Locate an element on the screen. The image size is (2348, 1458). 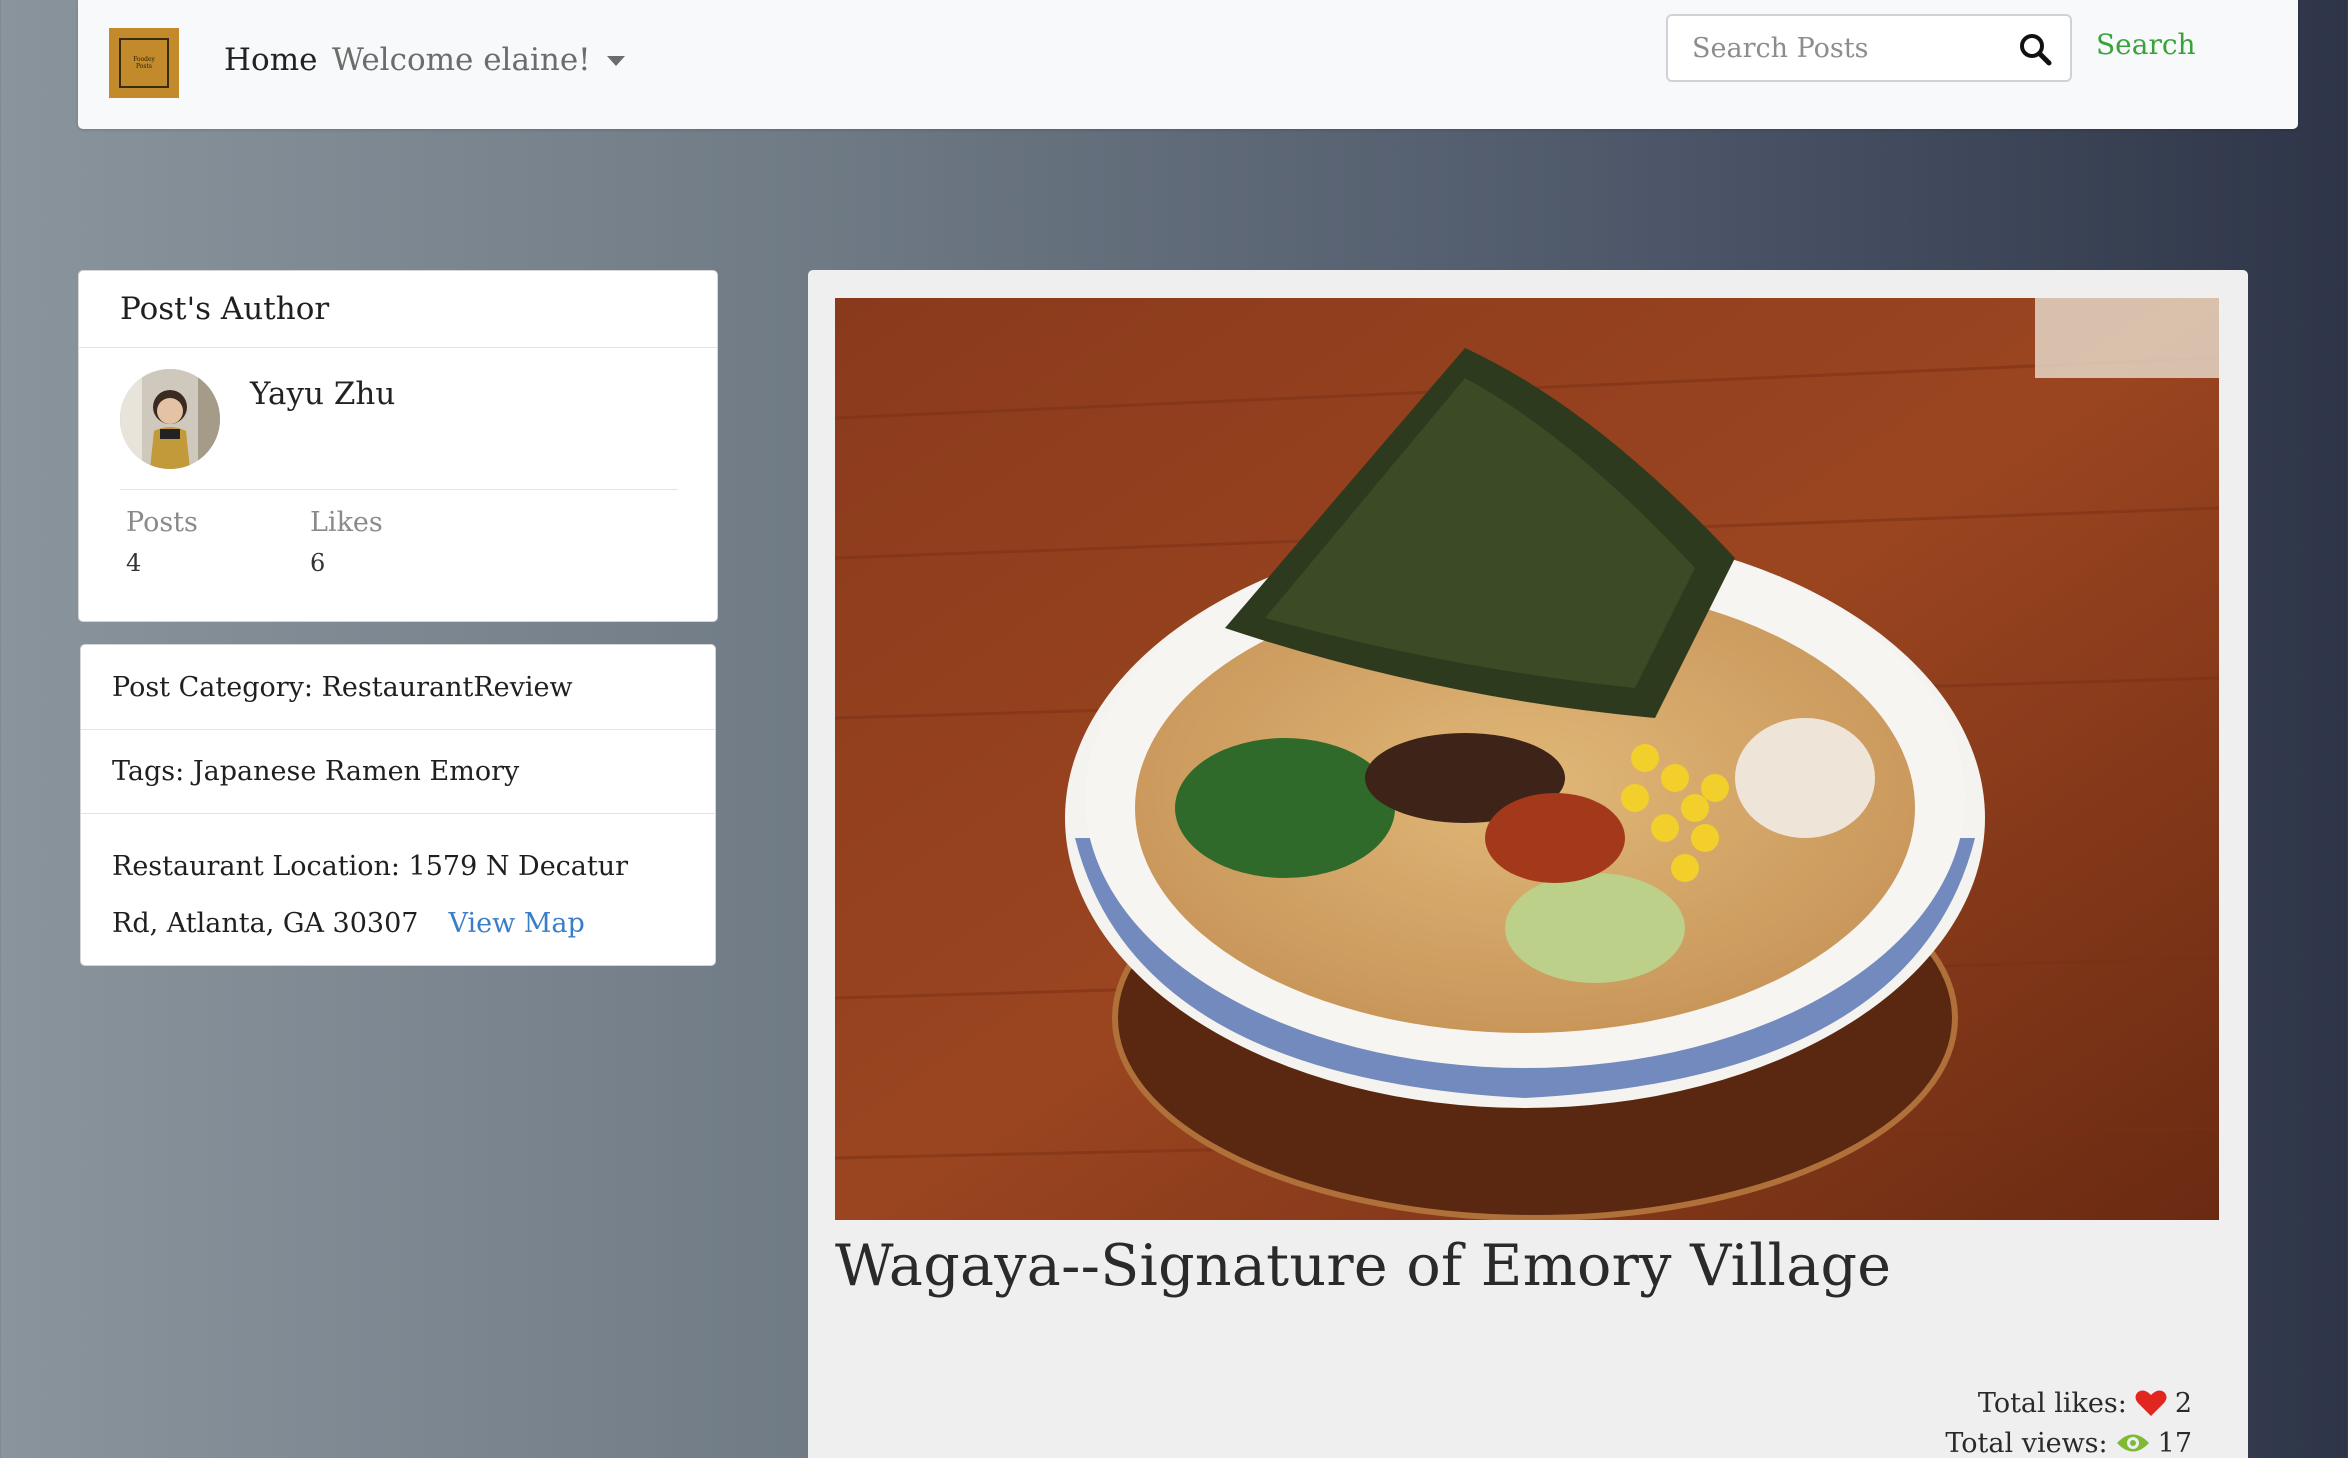
eye-icon is located at coordinates (2132, 1443).